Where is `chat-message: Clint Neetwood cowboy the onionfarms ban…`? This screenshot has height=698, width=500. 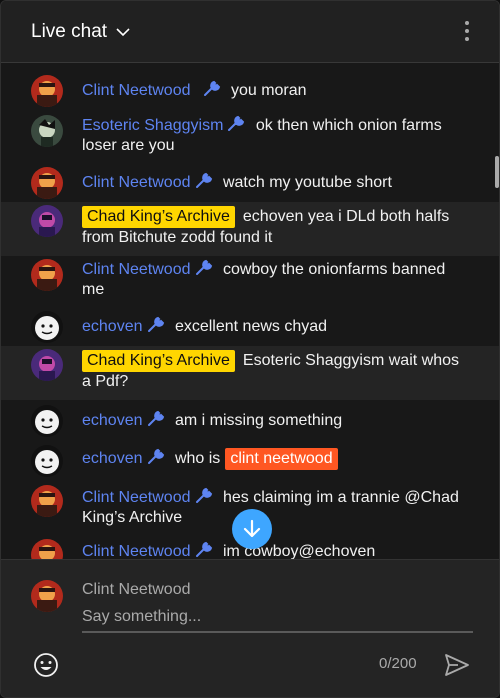
chat-message: Clint Neetwood cowboy the onionfarms ban… is located at coordinates (250, 281).